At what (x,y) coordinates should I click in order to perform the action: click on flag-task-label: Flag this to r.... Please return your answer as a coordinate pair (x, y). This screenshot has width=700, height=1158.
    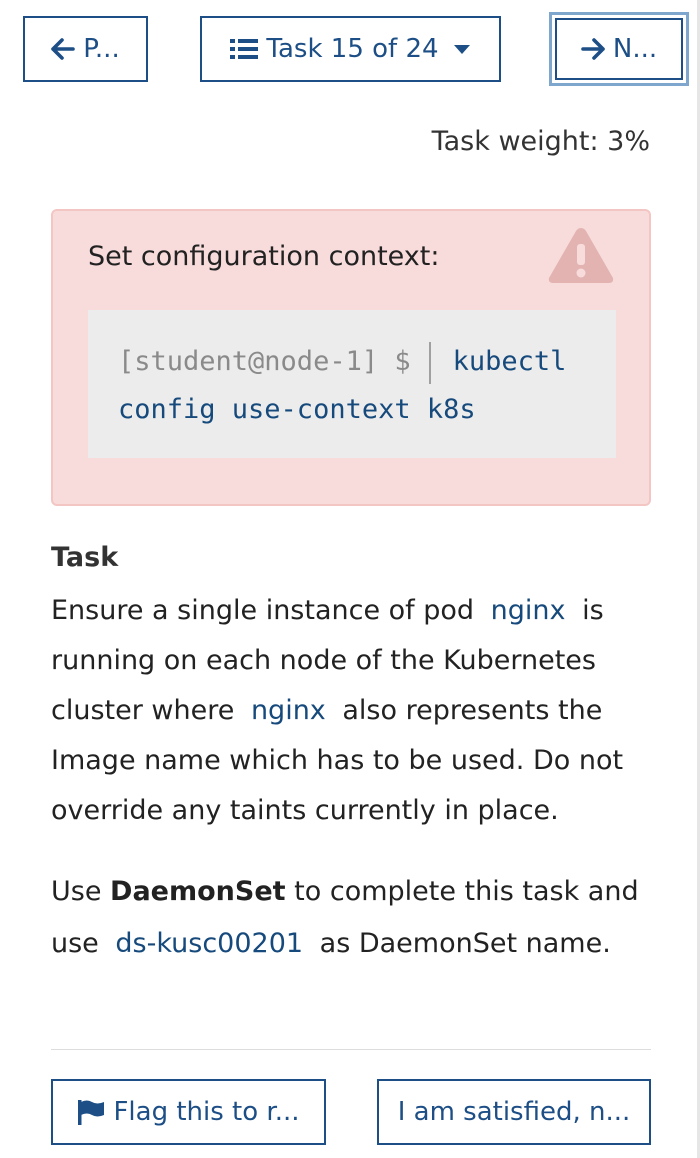
    Looking at the image, I should click on (206, 1112).